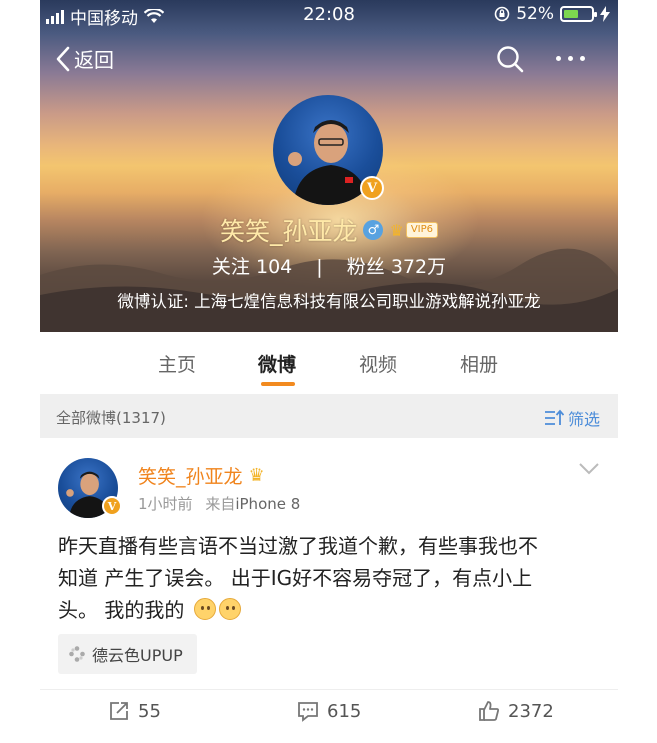  I want to click on filter-label: 筛选, so click(583, 419).